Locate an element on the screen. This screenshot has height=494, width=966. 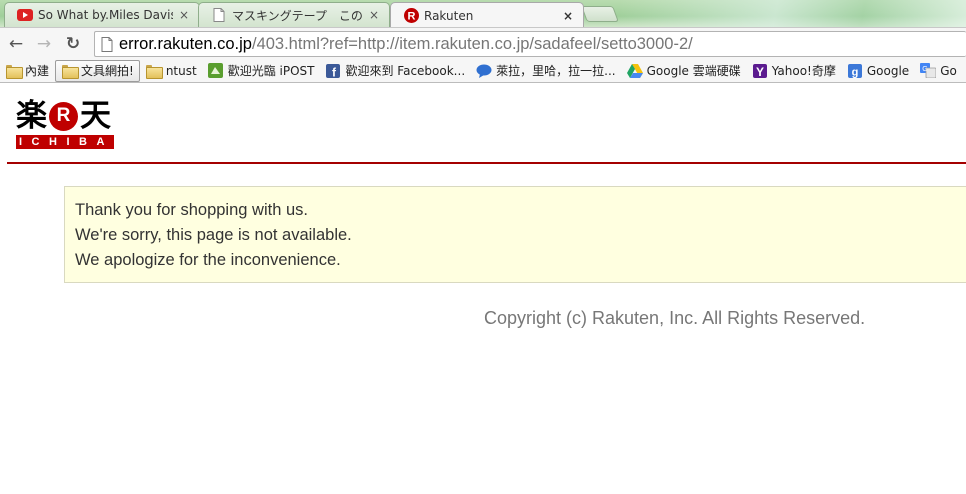
url-host: error.rakuten.co.jp is located at coordinates (185, 43).